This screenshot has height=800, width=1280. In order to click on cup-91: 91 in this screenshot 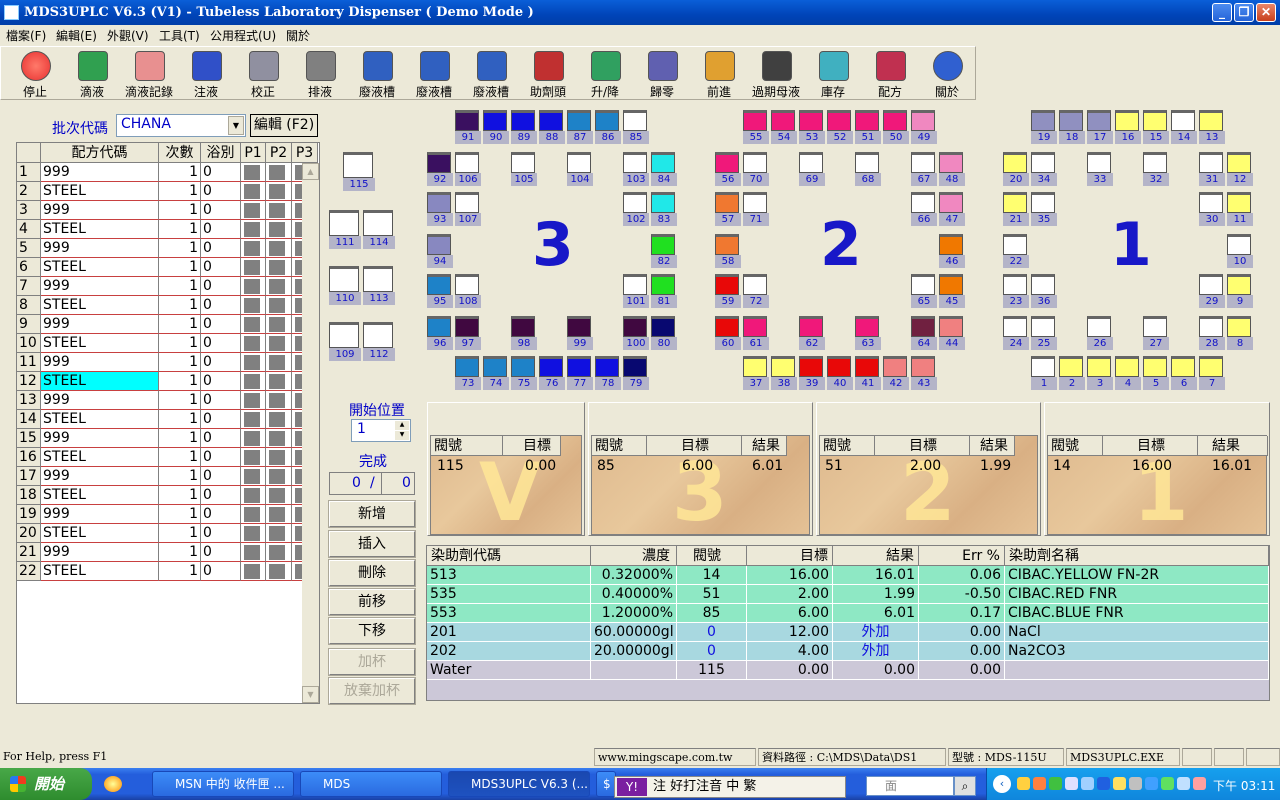, I will do `click(468, 128)`.